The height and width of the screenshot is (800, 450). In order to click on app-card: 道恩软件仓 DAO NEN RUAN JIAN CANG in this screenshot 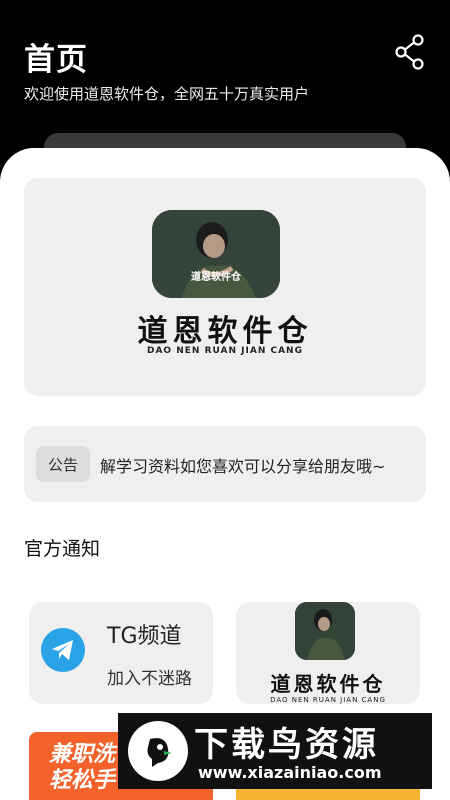, I will do `click(328, 653)`.